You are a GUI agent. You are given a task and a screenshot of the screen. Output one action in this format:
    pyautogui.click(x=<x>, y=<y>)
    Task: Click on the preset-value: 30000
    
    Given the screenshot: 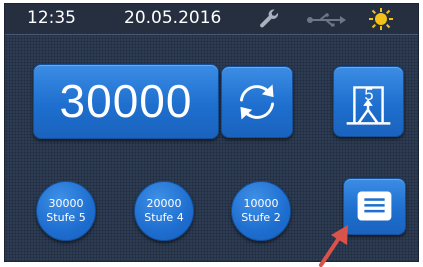 What is the action you would take?
    pyautogui.click(x=66, y=203)
    